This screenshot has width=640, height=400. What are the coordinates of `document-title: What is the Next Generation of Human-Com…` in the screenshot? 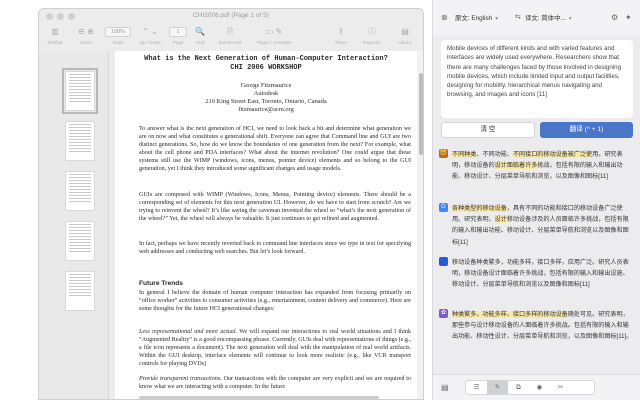 It's located at (266, 59).